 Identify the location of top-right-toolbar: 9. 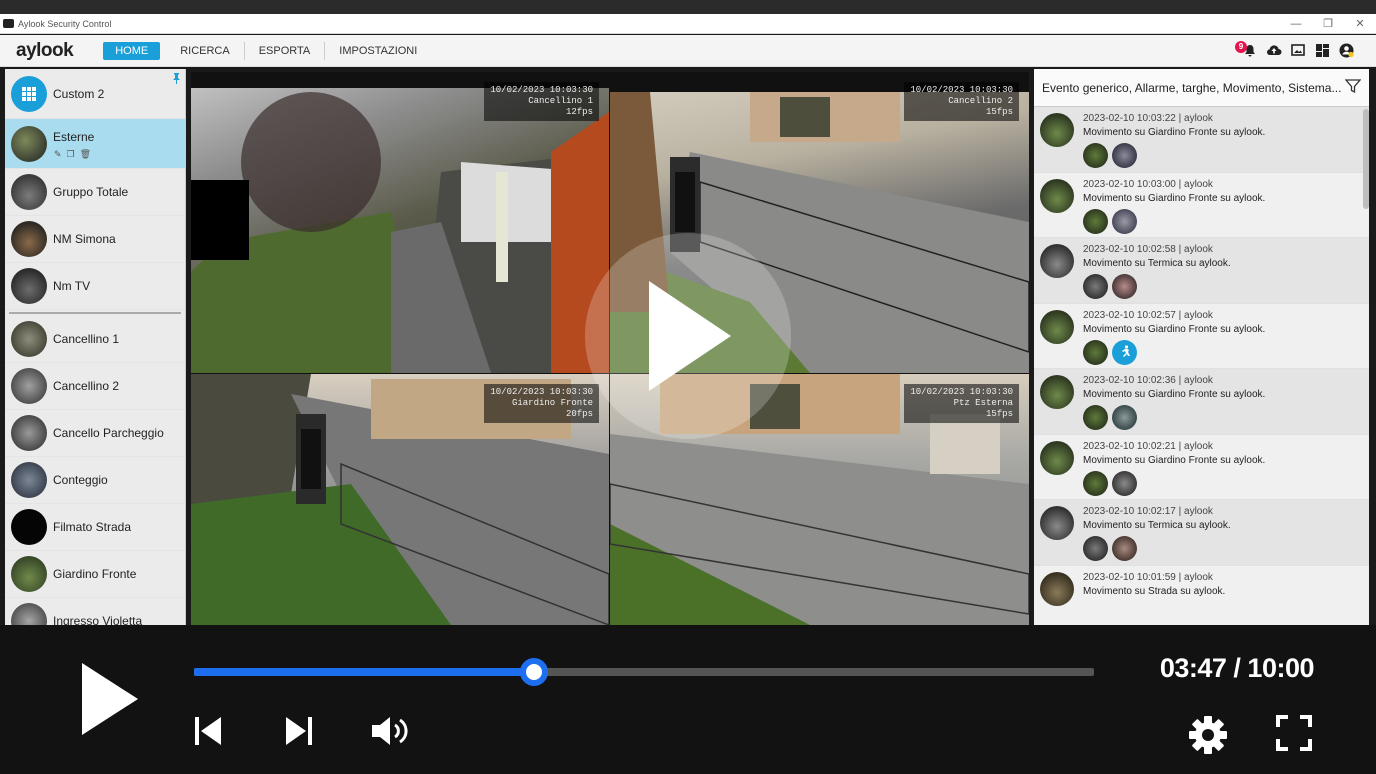
(1294, 49).